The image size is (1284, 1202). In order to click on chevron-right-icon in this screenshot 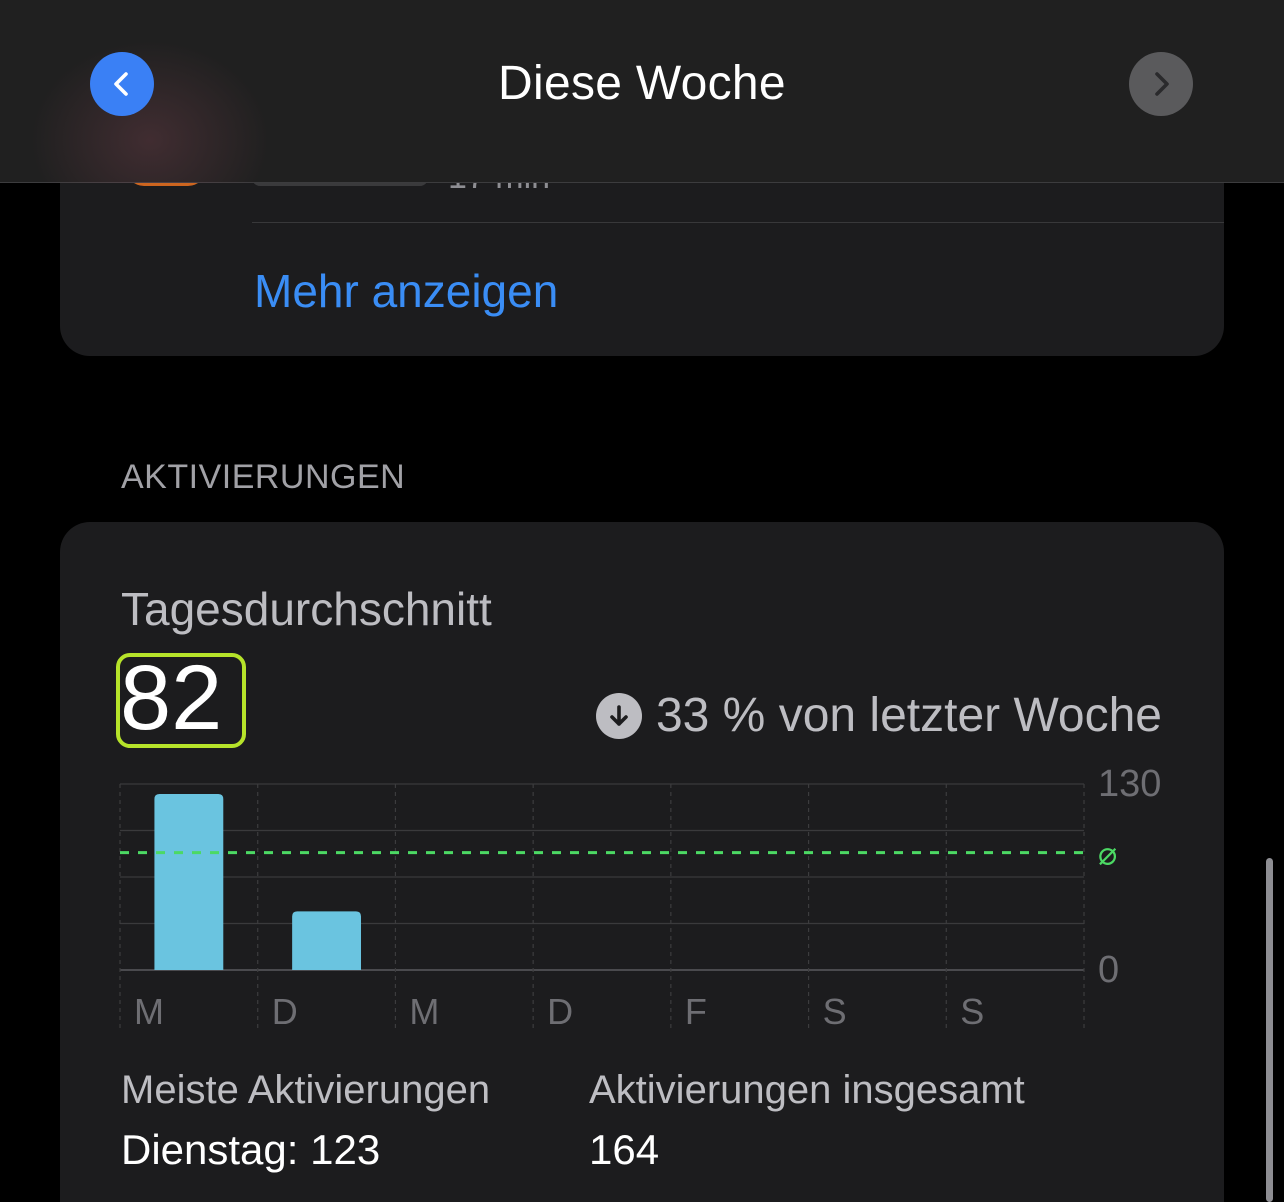, I will do `click(1162, 84)`.